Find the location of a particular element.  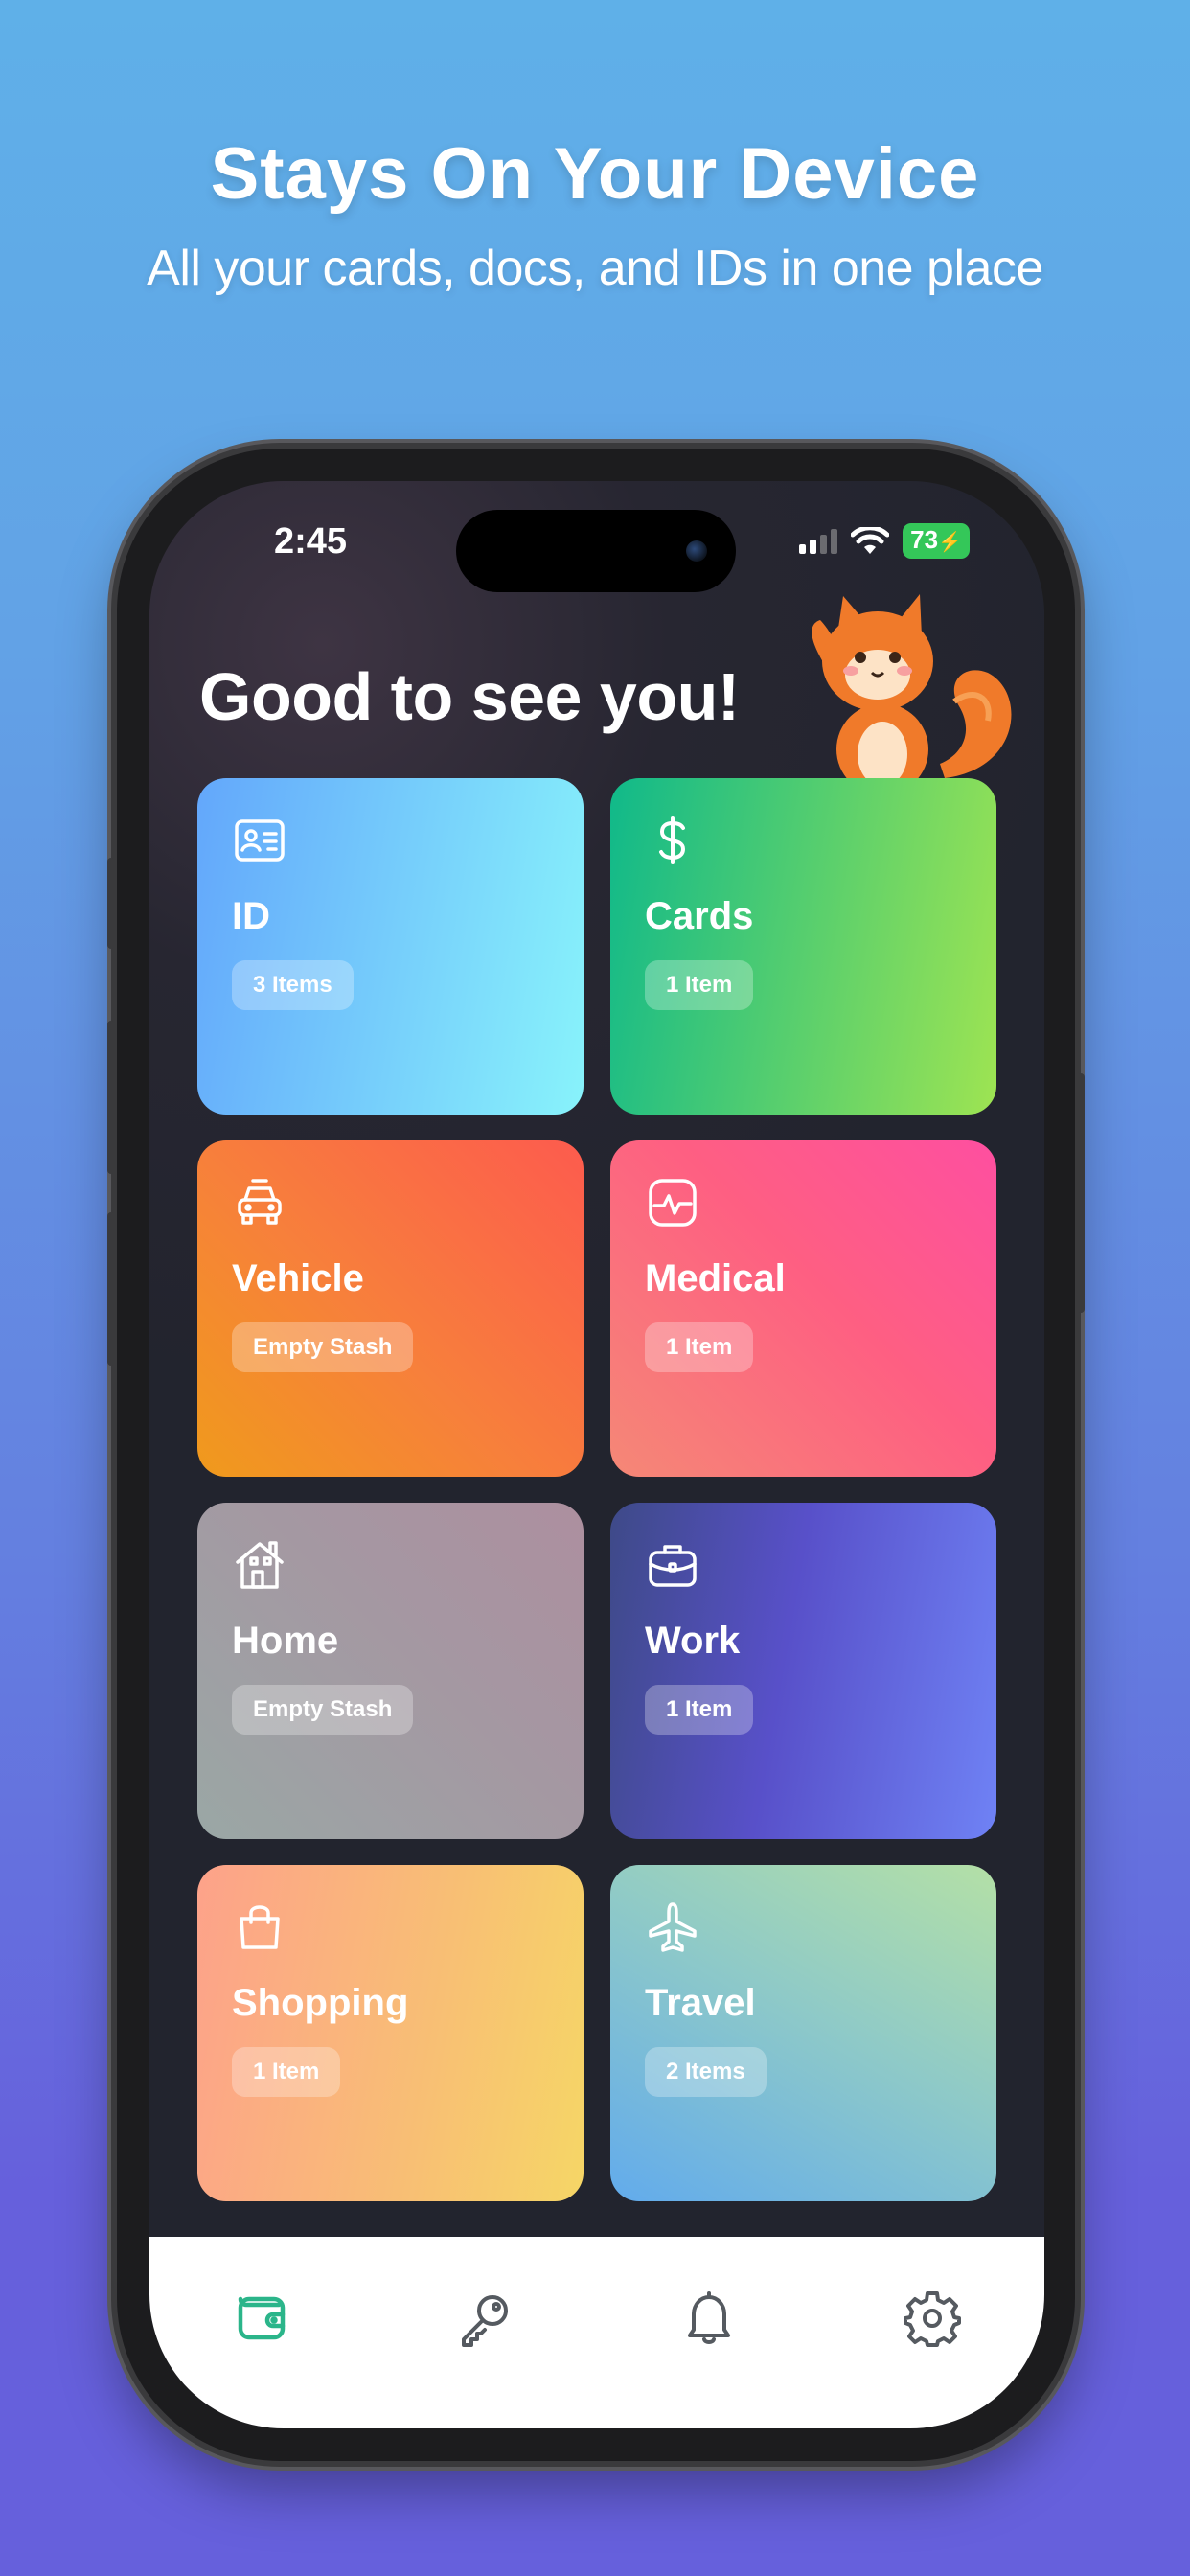

squirrel-mascot is located at coordinates (912, 691).